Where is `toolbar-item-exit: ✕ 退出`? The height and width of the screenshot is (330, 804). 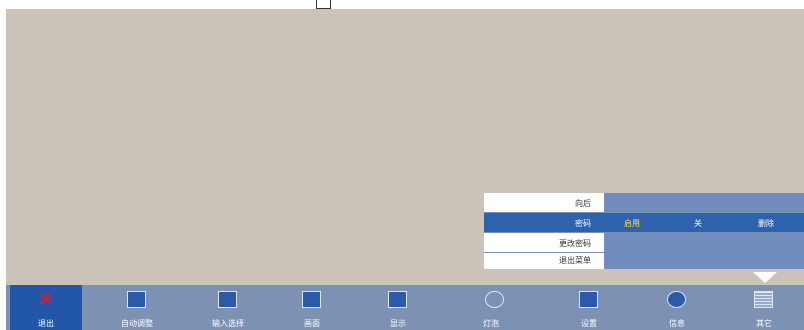
toolbar-item-exit: ✕ 退出 is located at coordinates (46, 307).